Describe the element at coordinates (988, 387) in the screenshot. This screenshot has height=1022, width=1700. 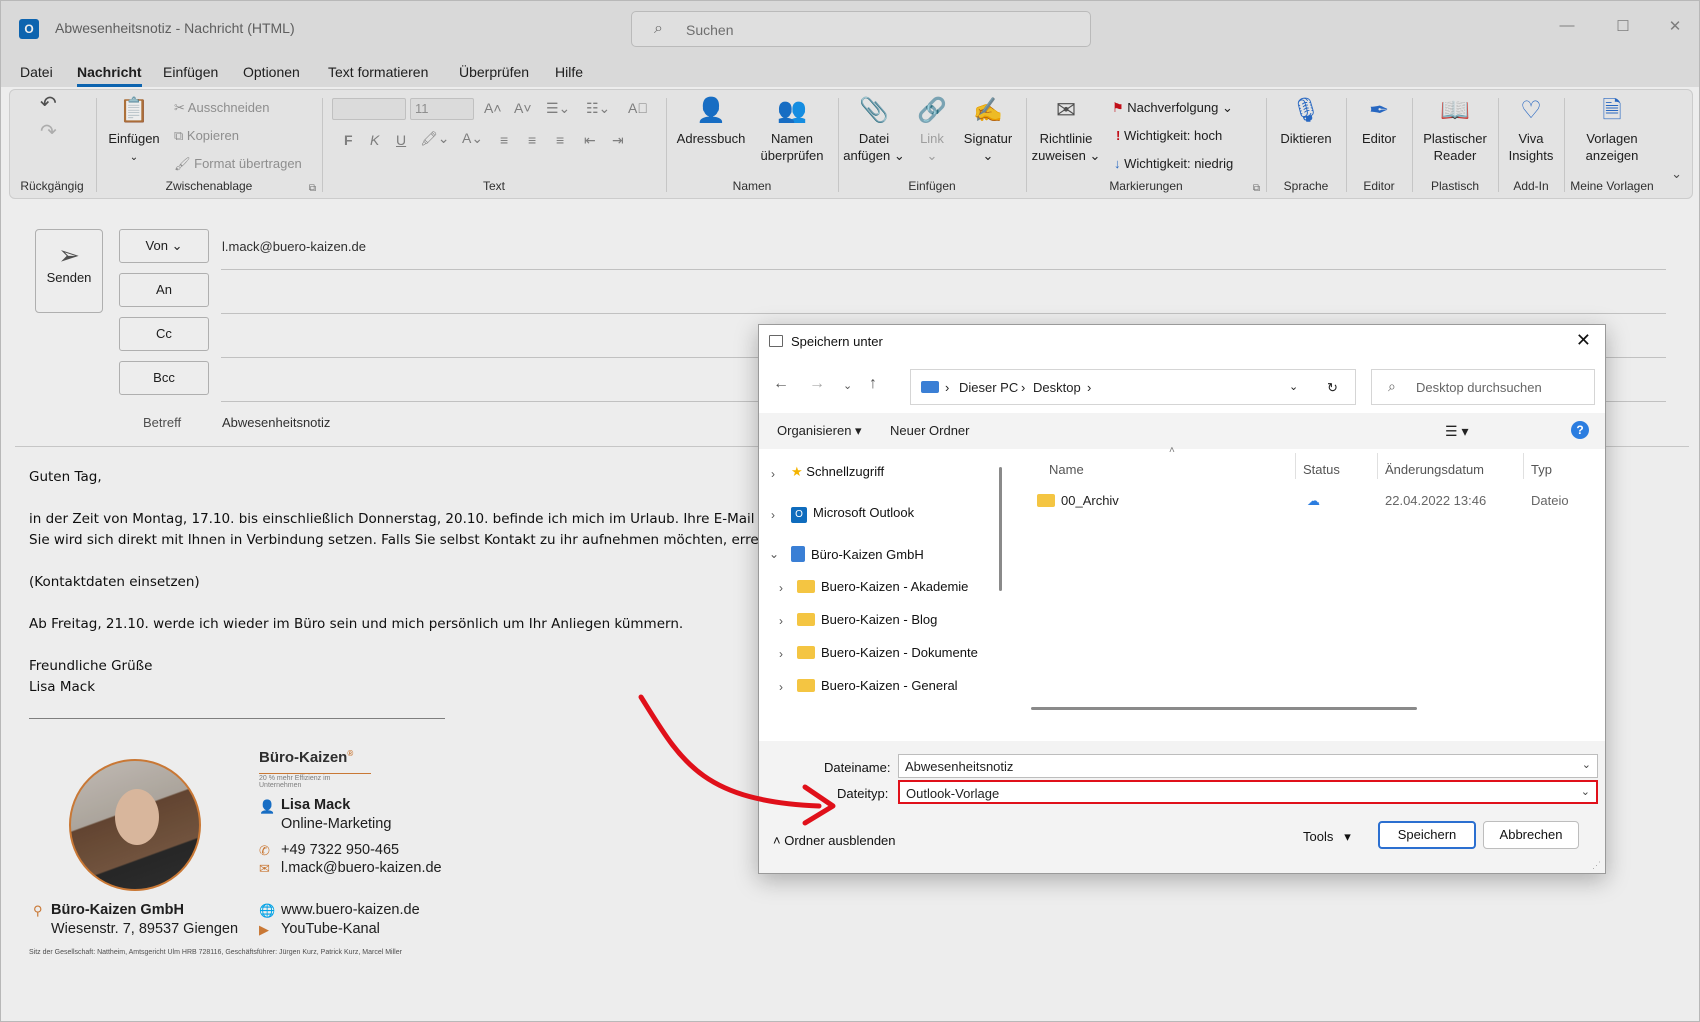
I see `breadcrumb-dieser-pc: Dieser PC` at that location.